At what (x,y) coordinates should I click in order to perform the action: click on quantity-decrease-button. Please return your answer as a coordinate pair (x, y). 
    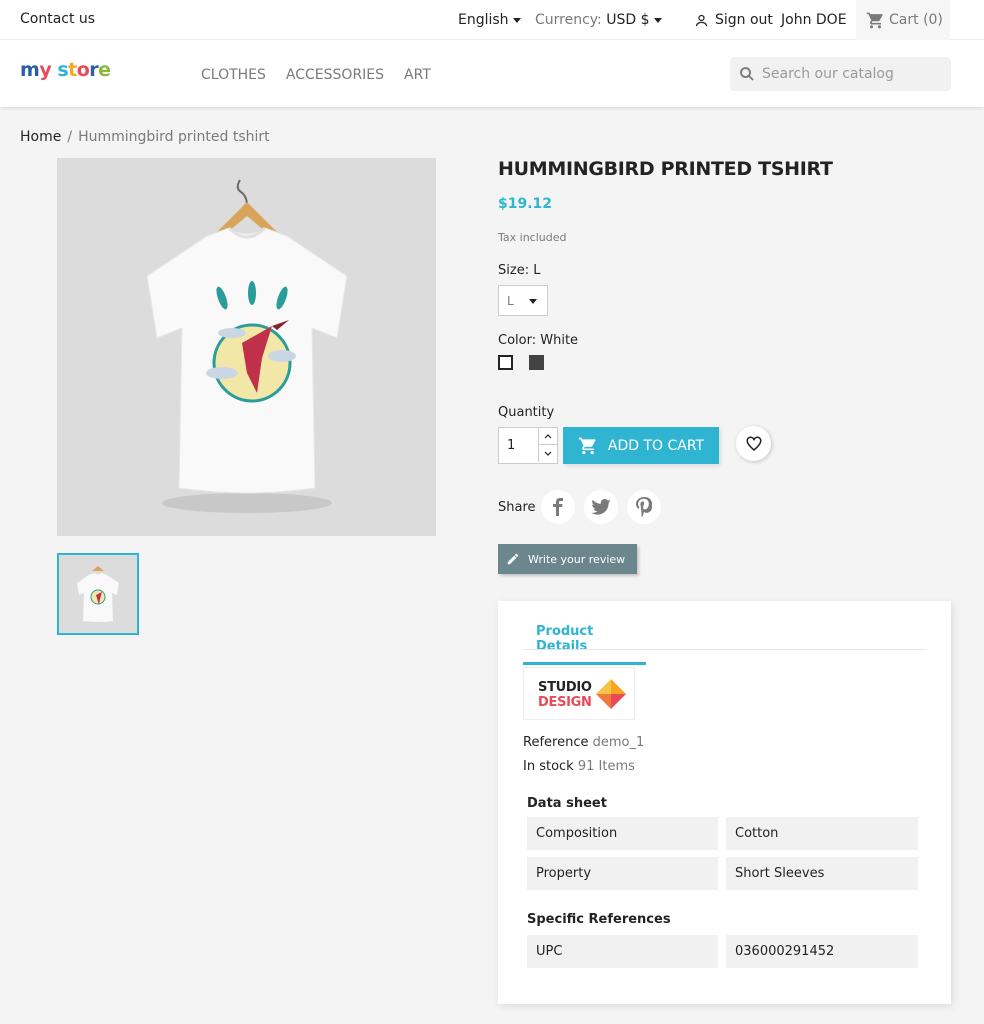
    Looking at the image, I should click on (547, 453).